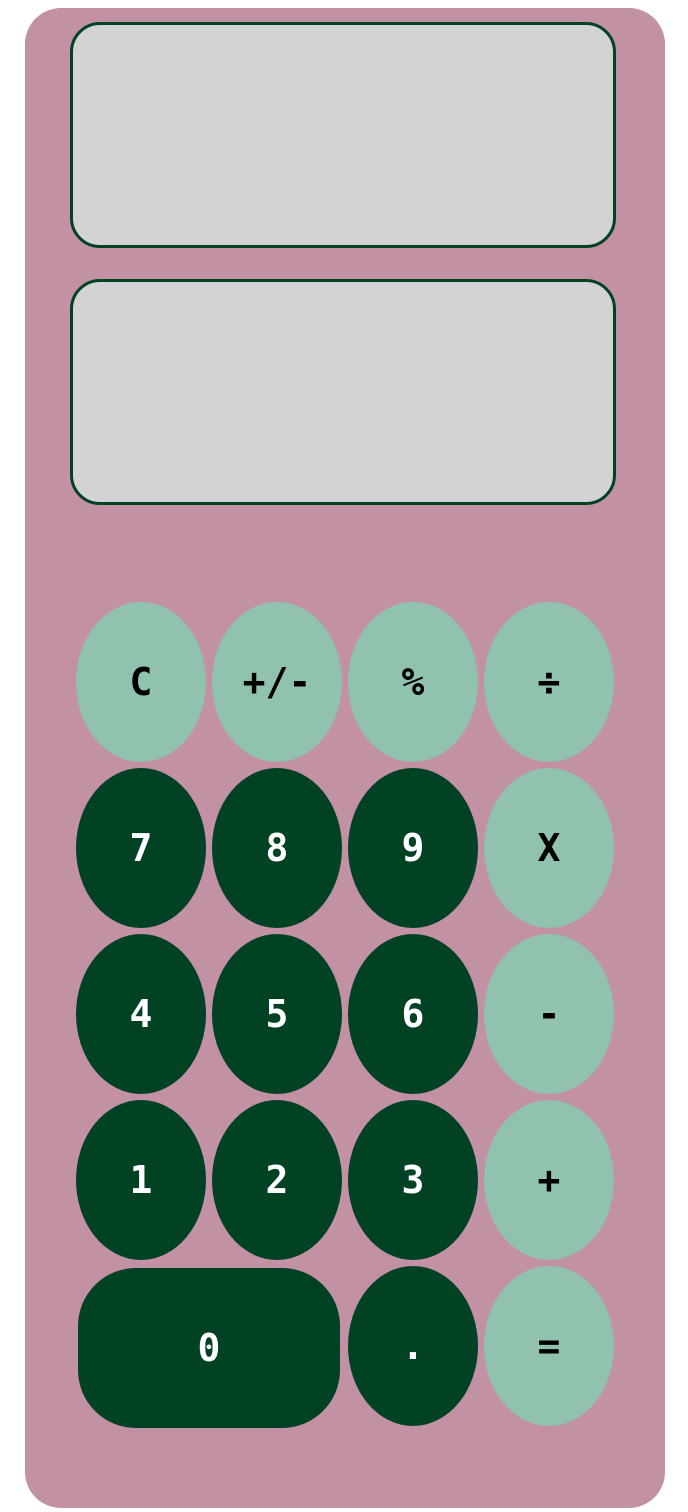 This screenshot has height=1512, width=688. Describe the element at coordinates (413, 682) in the screenshot. I see `percent-button: %` at that location.